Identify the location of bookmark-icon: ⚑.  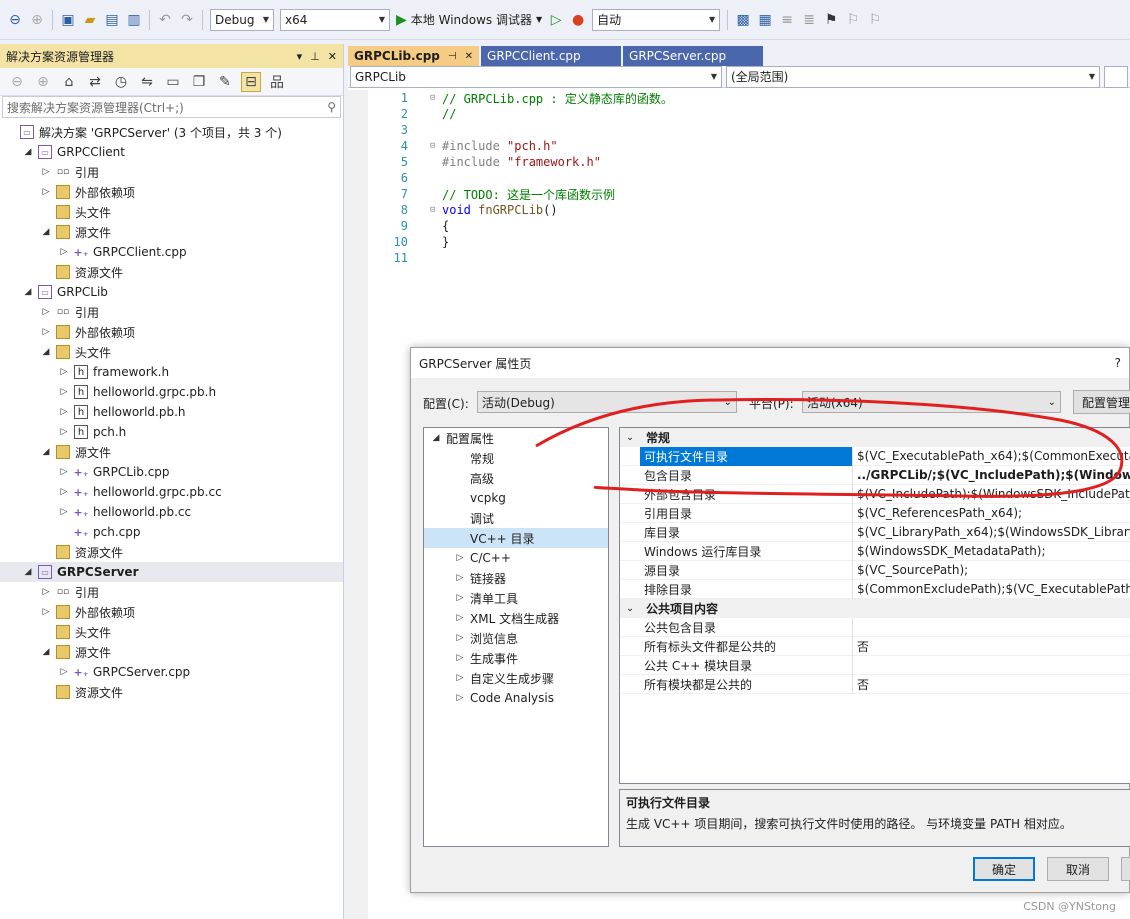
(831, 20).